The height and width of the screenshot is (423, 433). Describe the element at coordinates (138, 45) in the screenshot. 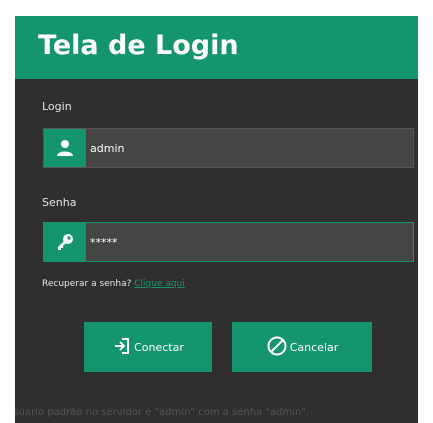

I see `page-title: Tela de Login` at that location.